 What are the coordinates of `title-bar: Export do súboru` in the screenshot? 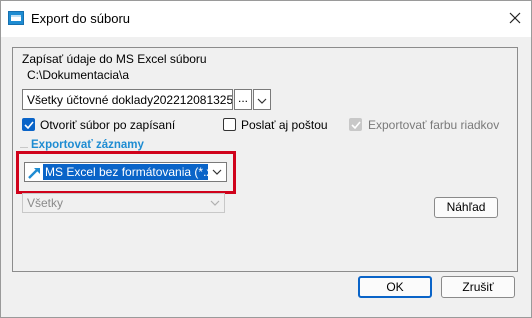 It's located at (266, 19).